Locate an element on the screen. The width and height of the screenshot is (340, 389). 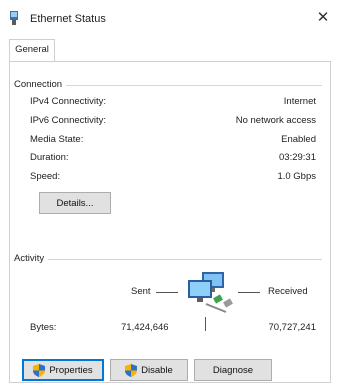
media-state-label: Media State: is located at coordinates (57, 139).